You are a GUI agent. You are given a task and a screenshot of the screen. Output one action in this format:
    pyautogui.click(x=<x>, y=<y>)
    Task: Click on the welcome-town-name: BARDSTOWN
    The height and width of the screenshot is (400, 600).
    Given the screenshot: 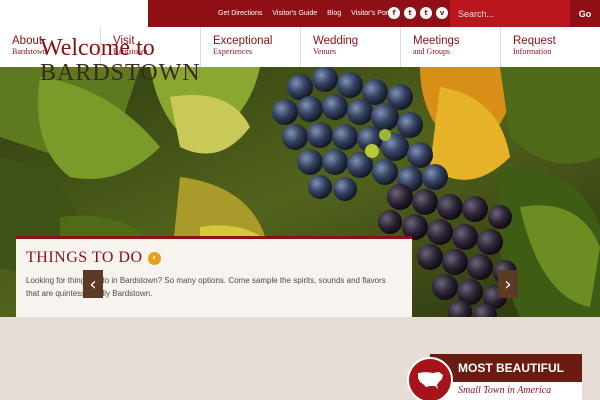 What is the action you would take?
    pyautogui.click(x=120, y=73)
    